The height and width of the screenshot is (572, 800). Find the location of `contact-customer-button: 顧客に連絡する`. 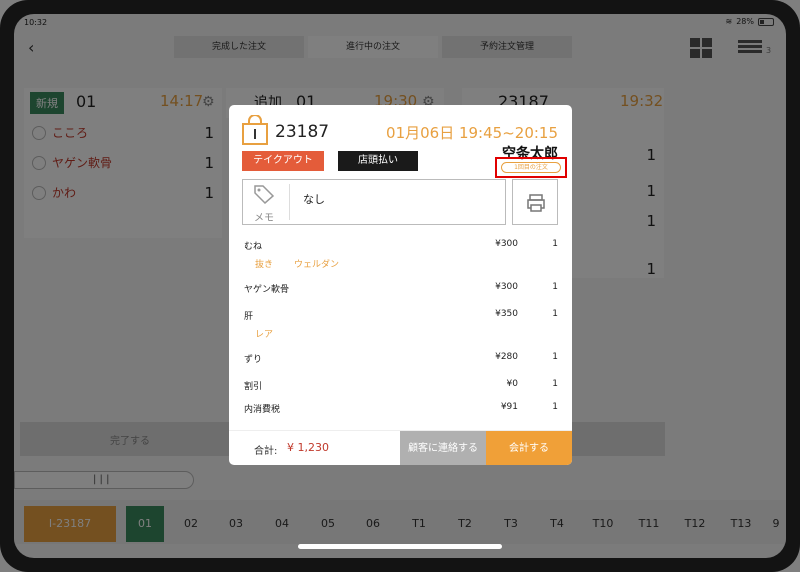

contact-customer-button: 顧客に連絡する is located at coordinates (443, 448).